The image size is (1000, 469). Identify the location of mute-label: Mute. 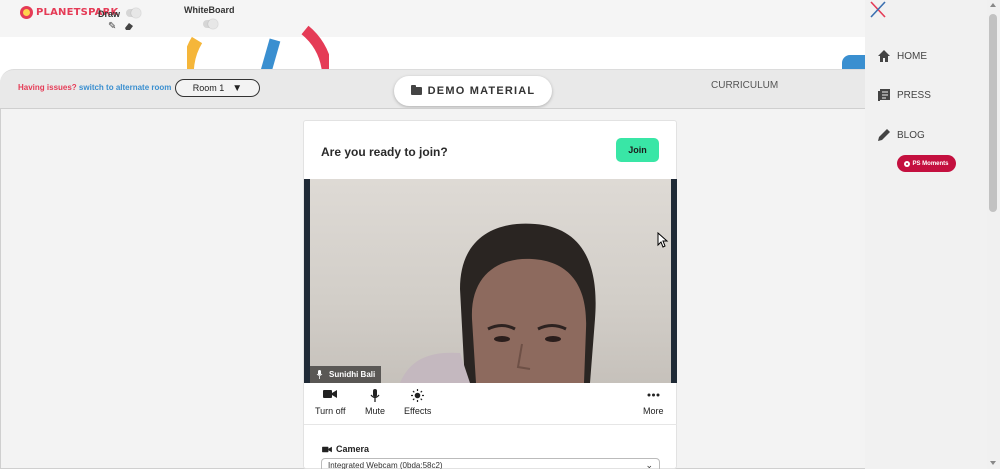
(375, 411).